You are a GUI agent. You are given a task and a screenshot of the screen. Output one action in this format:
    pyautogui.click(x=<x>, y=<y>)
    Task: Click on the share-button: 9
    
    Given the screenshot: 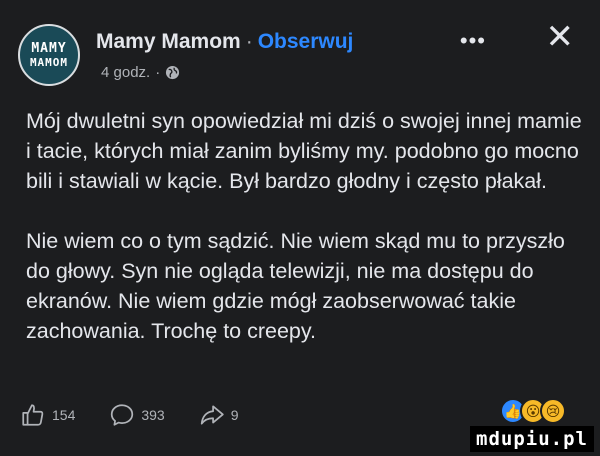 What is the action you would take?
    pyautogui.click(x=219, y=415)
    